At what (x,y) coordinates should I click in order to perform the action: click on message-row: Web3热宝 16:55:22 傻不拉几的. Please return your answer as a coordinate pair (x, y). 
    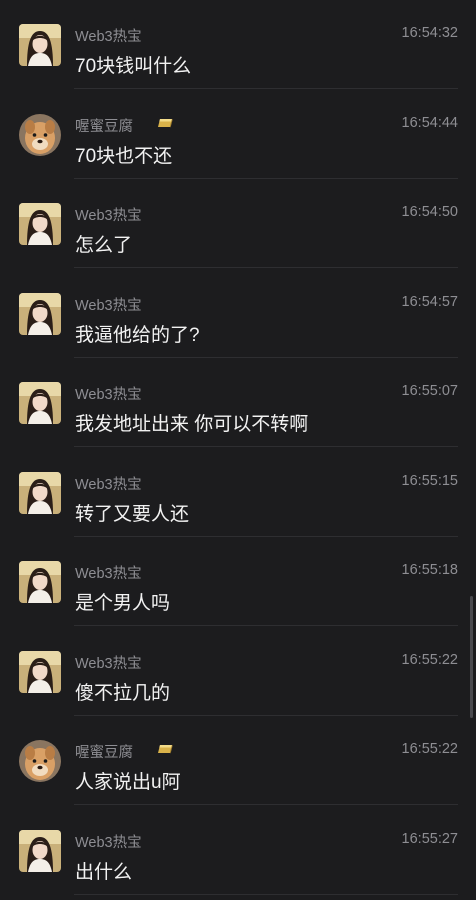
    Looking at the image, I should click on (238, 671).